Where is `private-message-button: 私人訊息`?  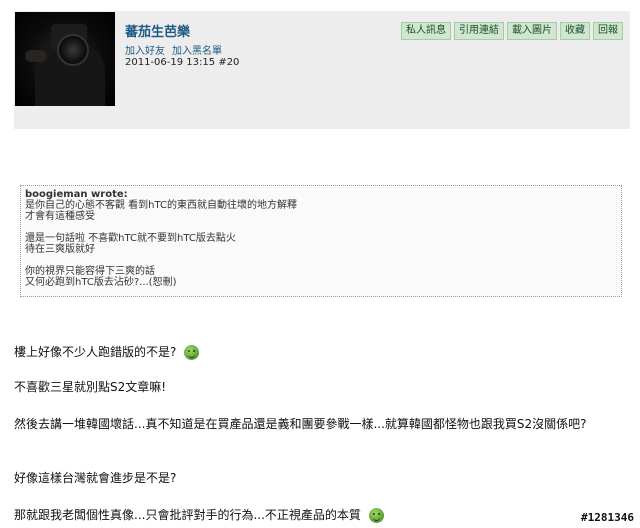
private-message-button: 私人訊息 is located at coordinates (426, 31).